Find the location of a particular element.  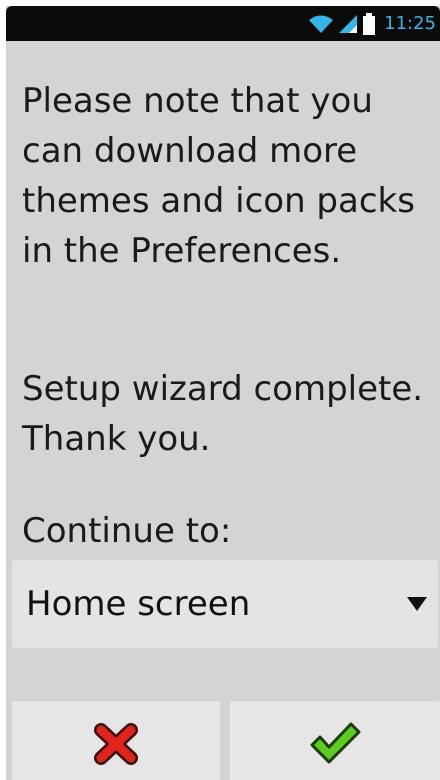

wifi-icon is located at coordinates (321, 24).